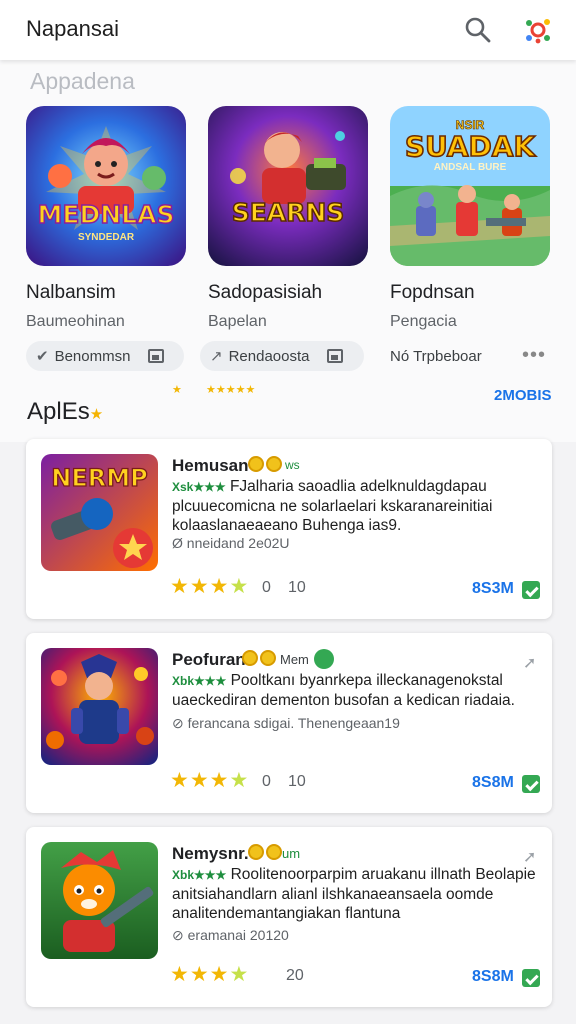 The height and width of the screenshot is (1024, 576). Describe the element at coordinates (478, 30) in the screenshot. I see `search-icon` at that location.